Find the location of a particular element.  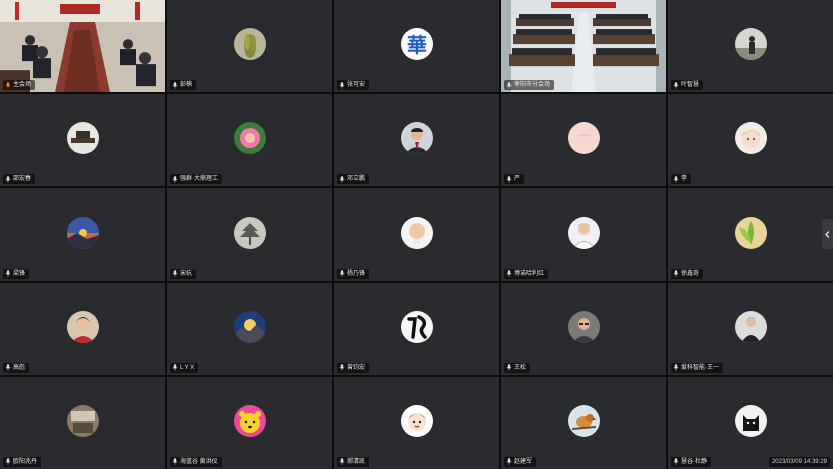

participant-name-tag: 曾钧宏 is located at coordinates (353, 367).